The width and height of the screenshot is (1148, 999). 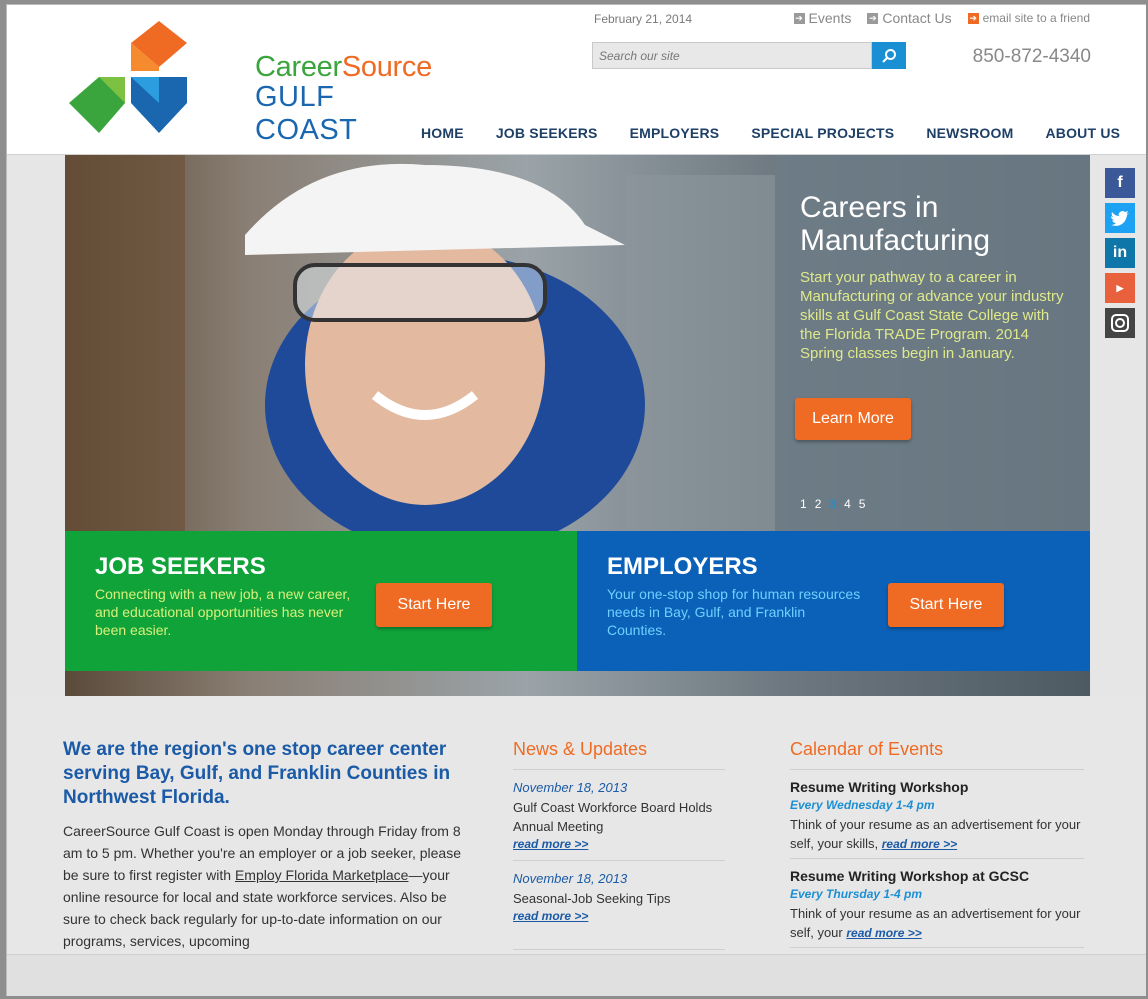 I want to click on employers-start-button: Start Here, so click(x=946, y=605).